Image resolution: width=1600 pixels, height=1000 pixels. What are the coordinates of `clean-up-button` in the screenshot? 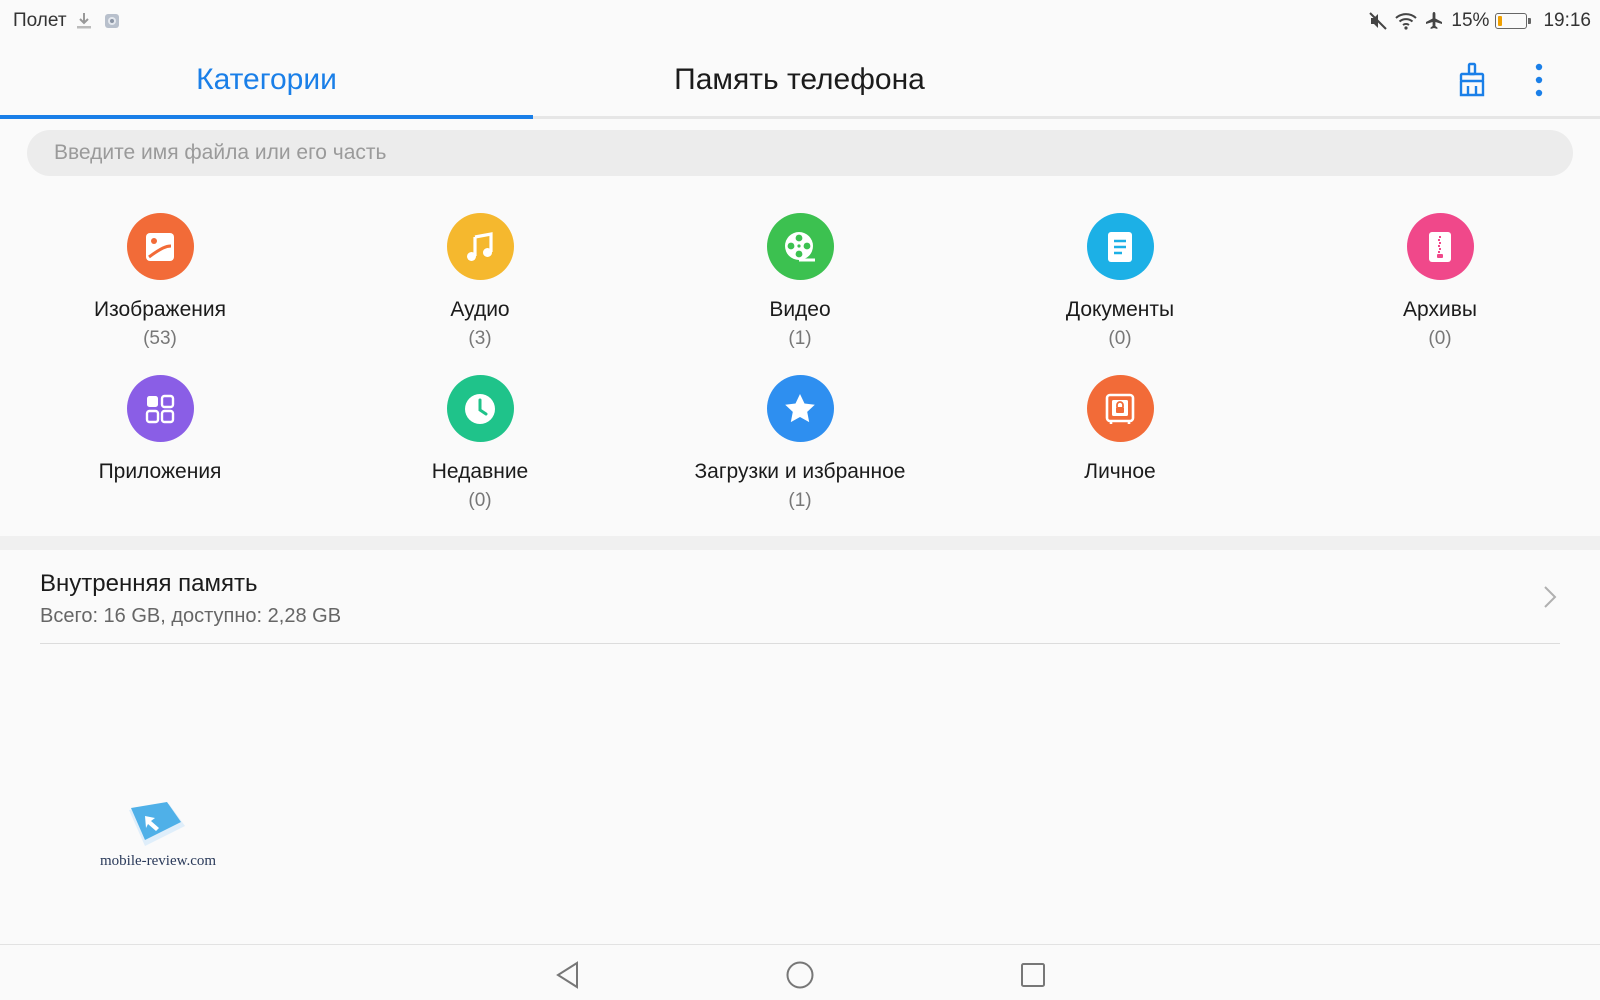 It's located at (1472, 80).